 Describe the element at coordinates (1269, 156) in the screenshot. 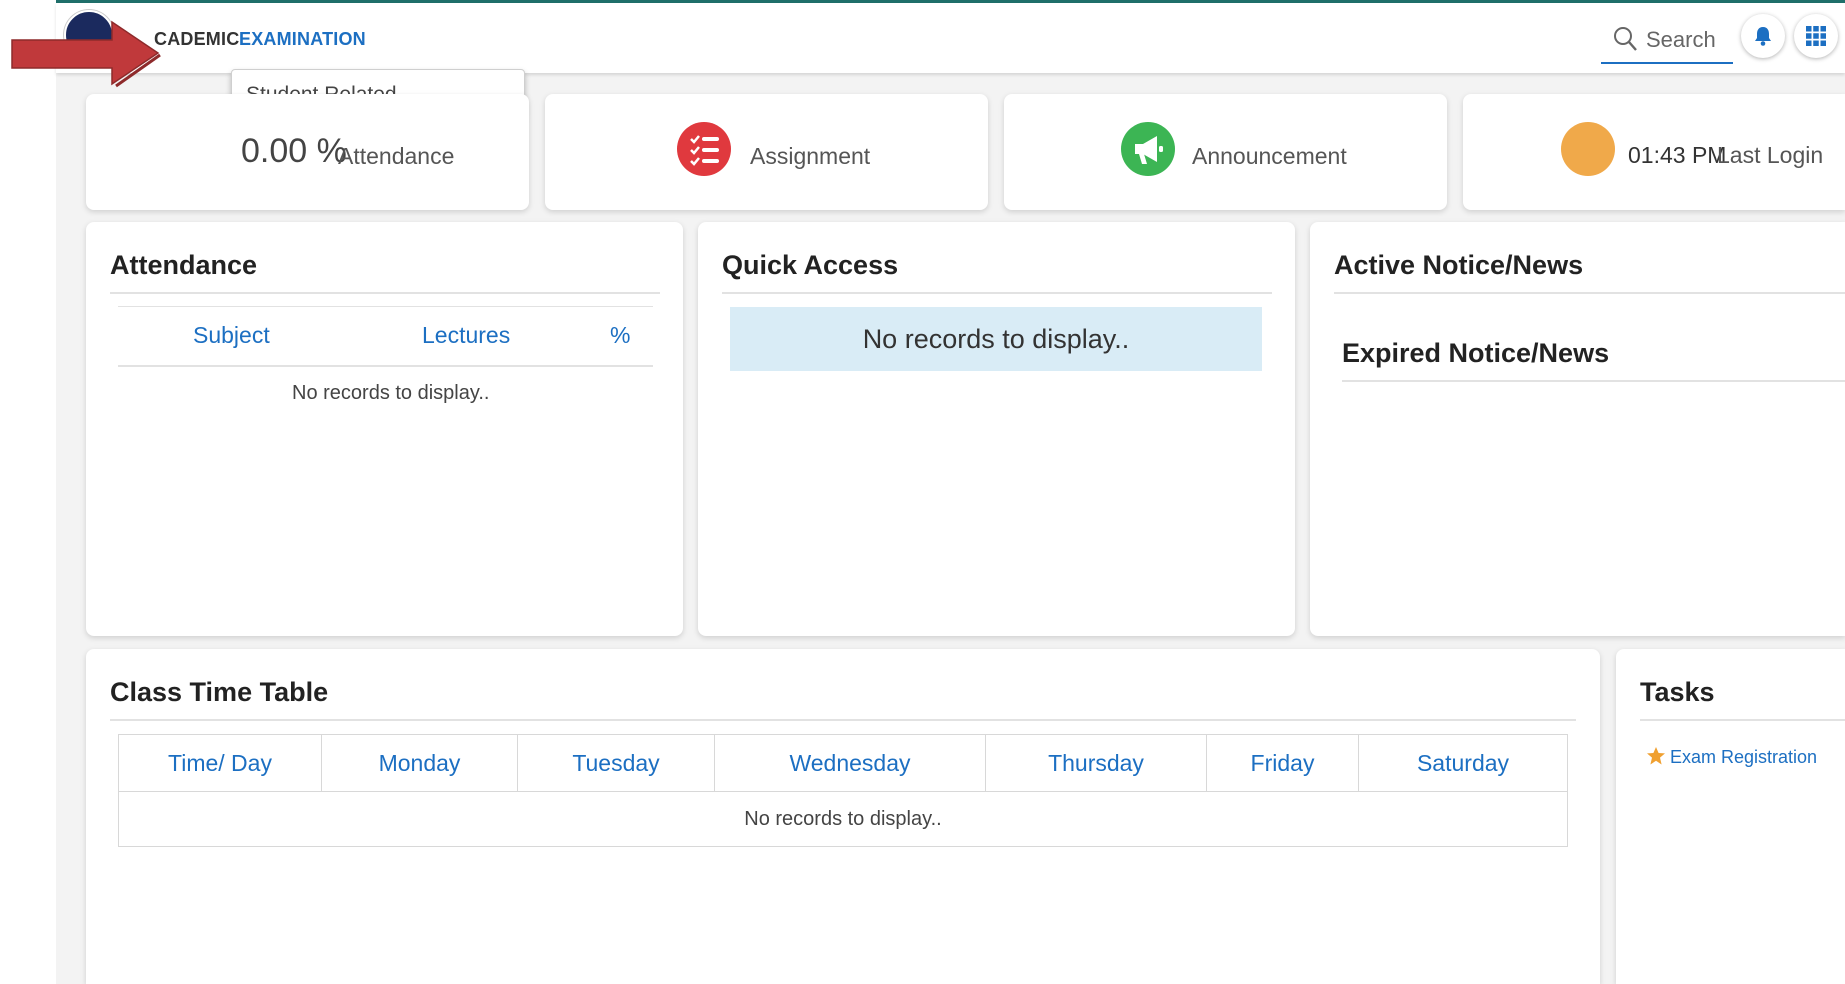

I see `announcement-stat-label: Announcement` at that location.